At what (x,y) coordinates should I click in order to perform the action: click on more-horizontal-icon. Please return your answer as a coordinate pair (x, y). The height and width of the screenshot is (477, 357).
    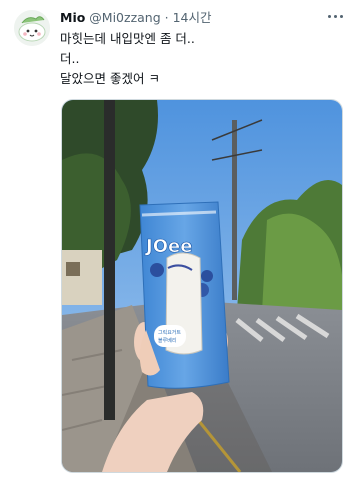
    Looking at the image, I should click on (335, 17).